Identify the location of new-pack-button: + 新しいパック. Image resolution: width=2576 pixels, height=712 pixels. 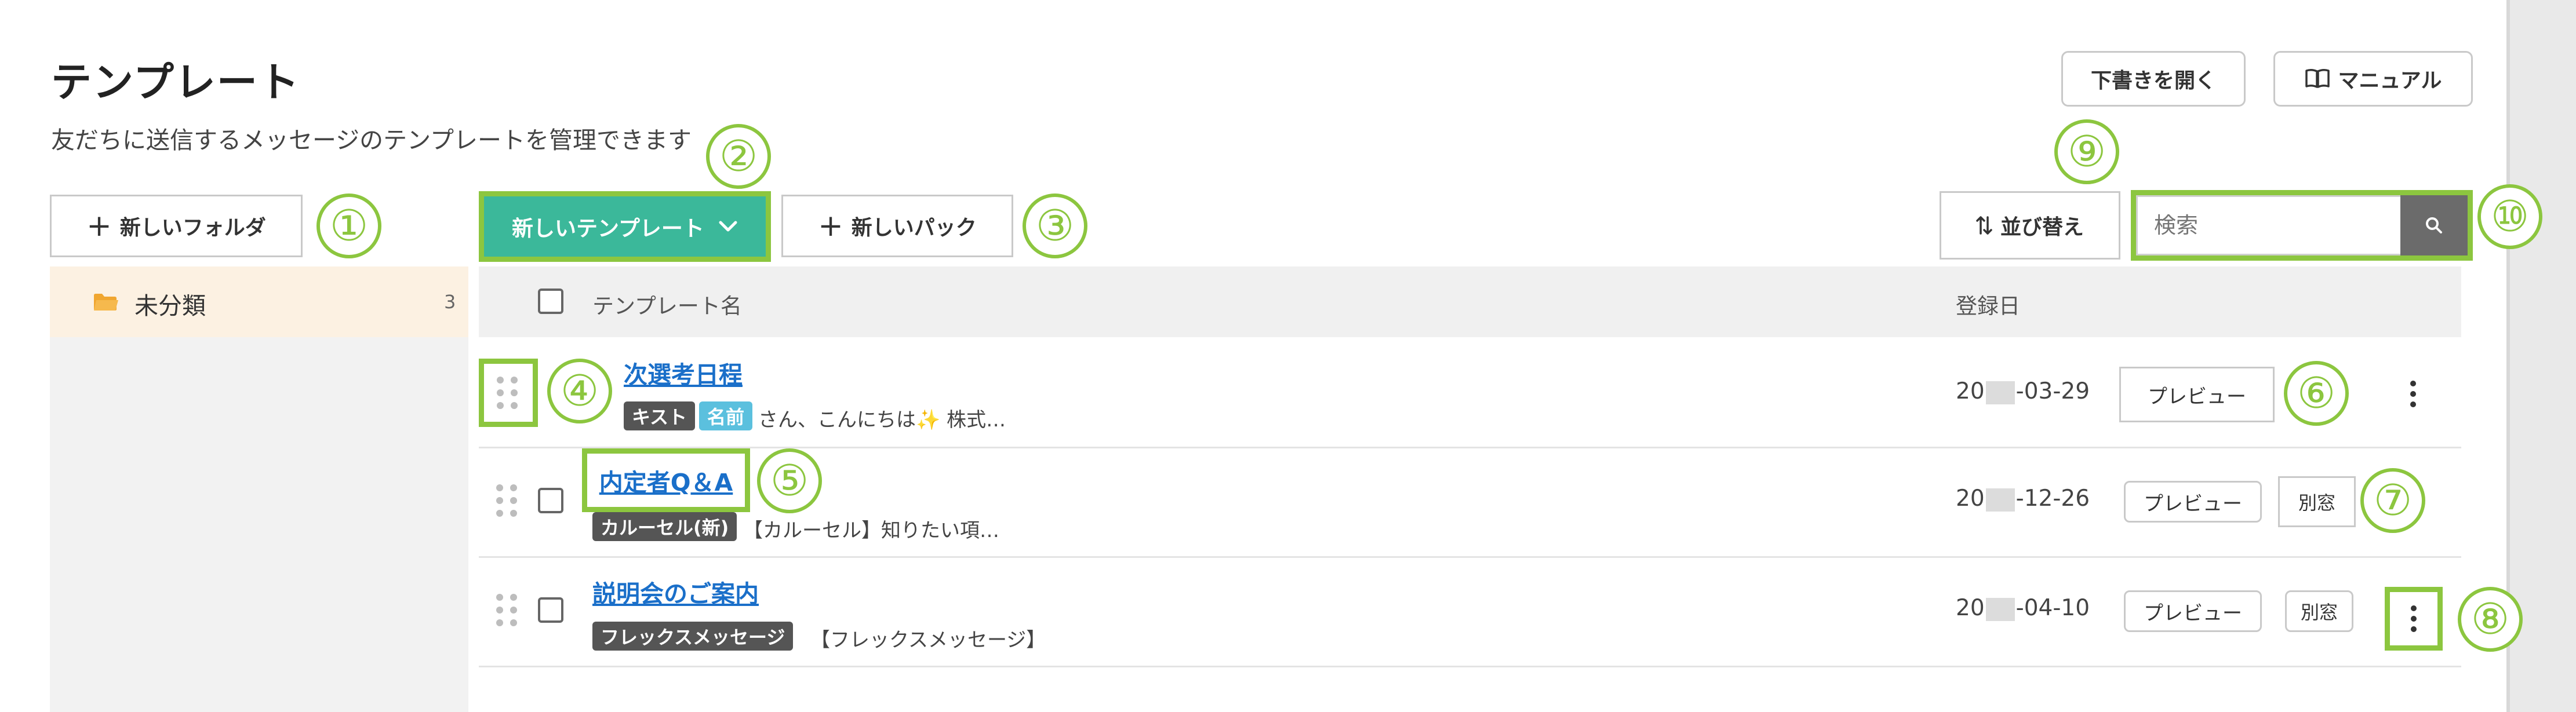
(897, 226).